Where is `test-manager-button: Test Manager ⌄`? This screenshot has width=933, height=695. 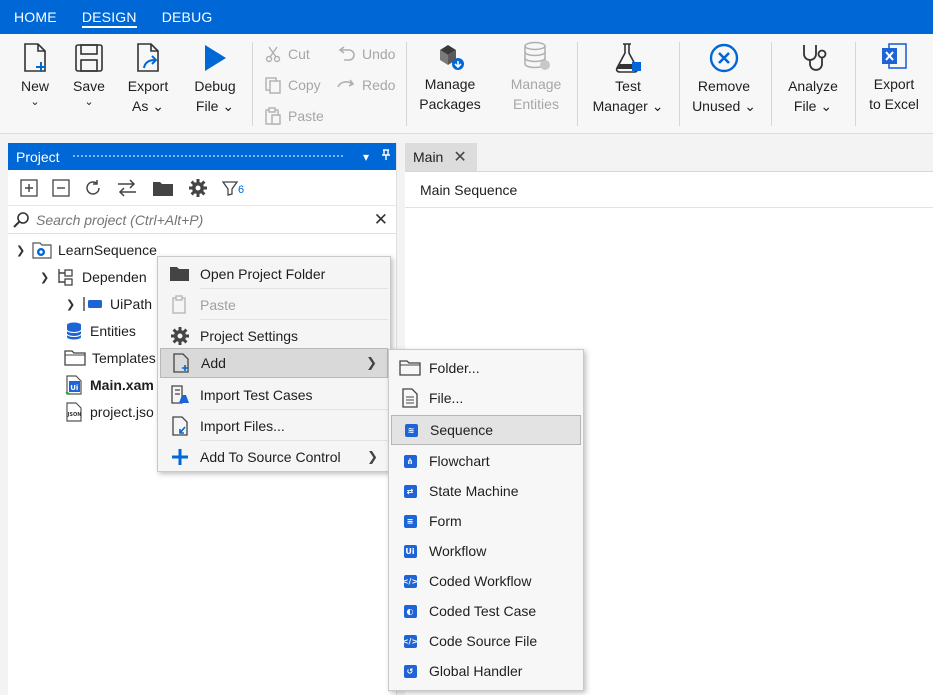
test-manager-button: Test Manager ⌄ is located at coordinates (628, 78).